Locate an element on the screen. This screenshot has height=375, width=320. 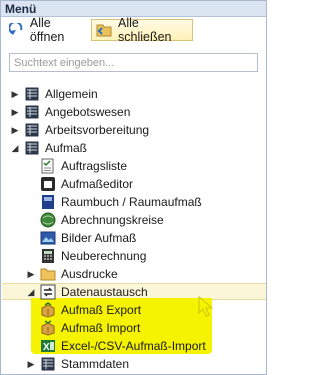
package-import-icon is located at coordinates (48, 328).